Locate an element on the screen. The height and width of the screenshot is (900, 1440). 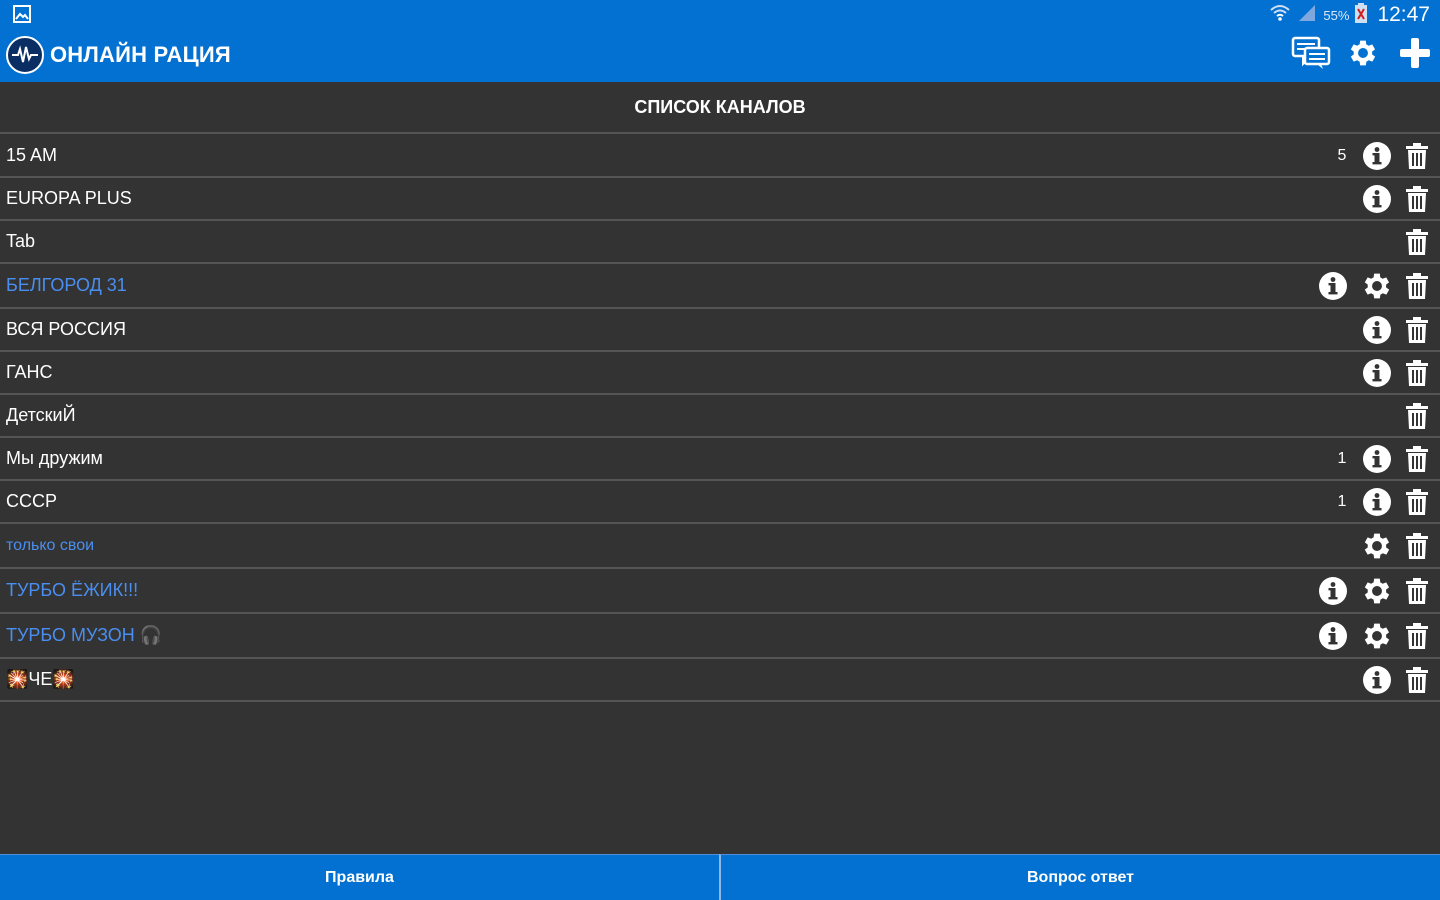
channel-row: ДетскиЙ is located at coordinates (720, 416).